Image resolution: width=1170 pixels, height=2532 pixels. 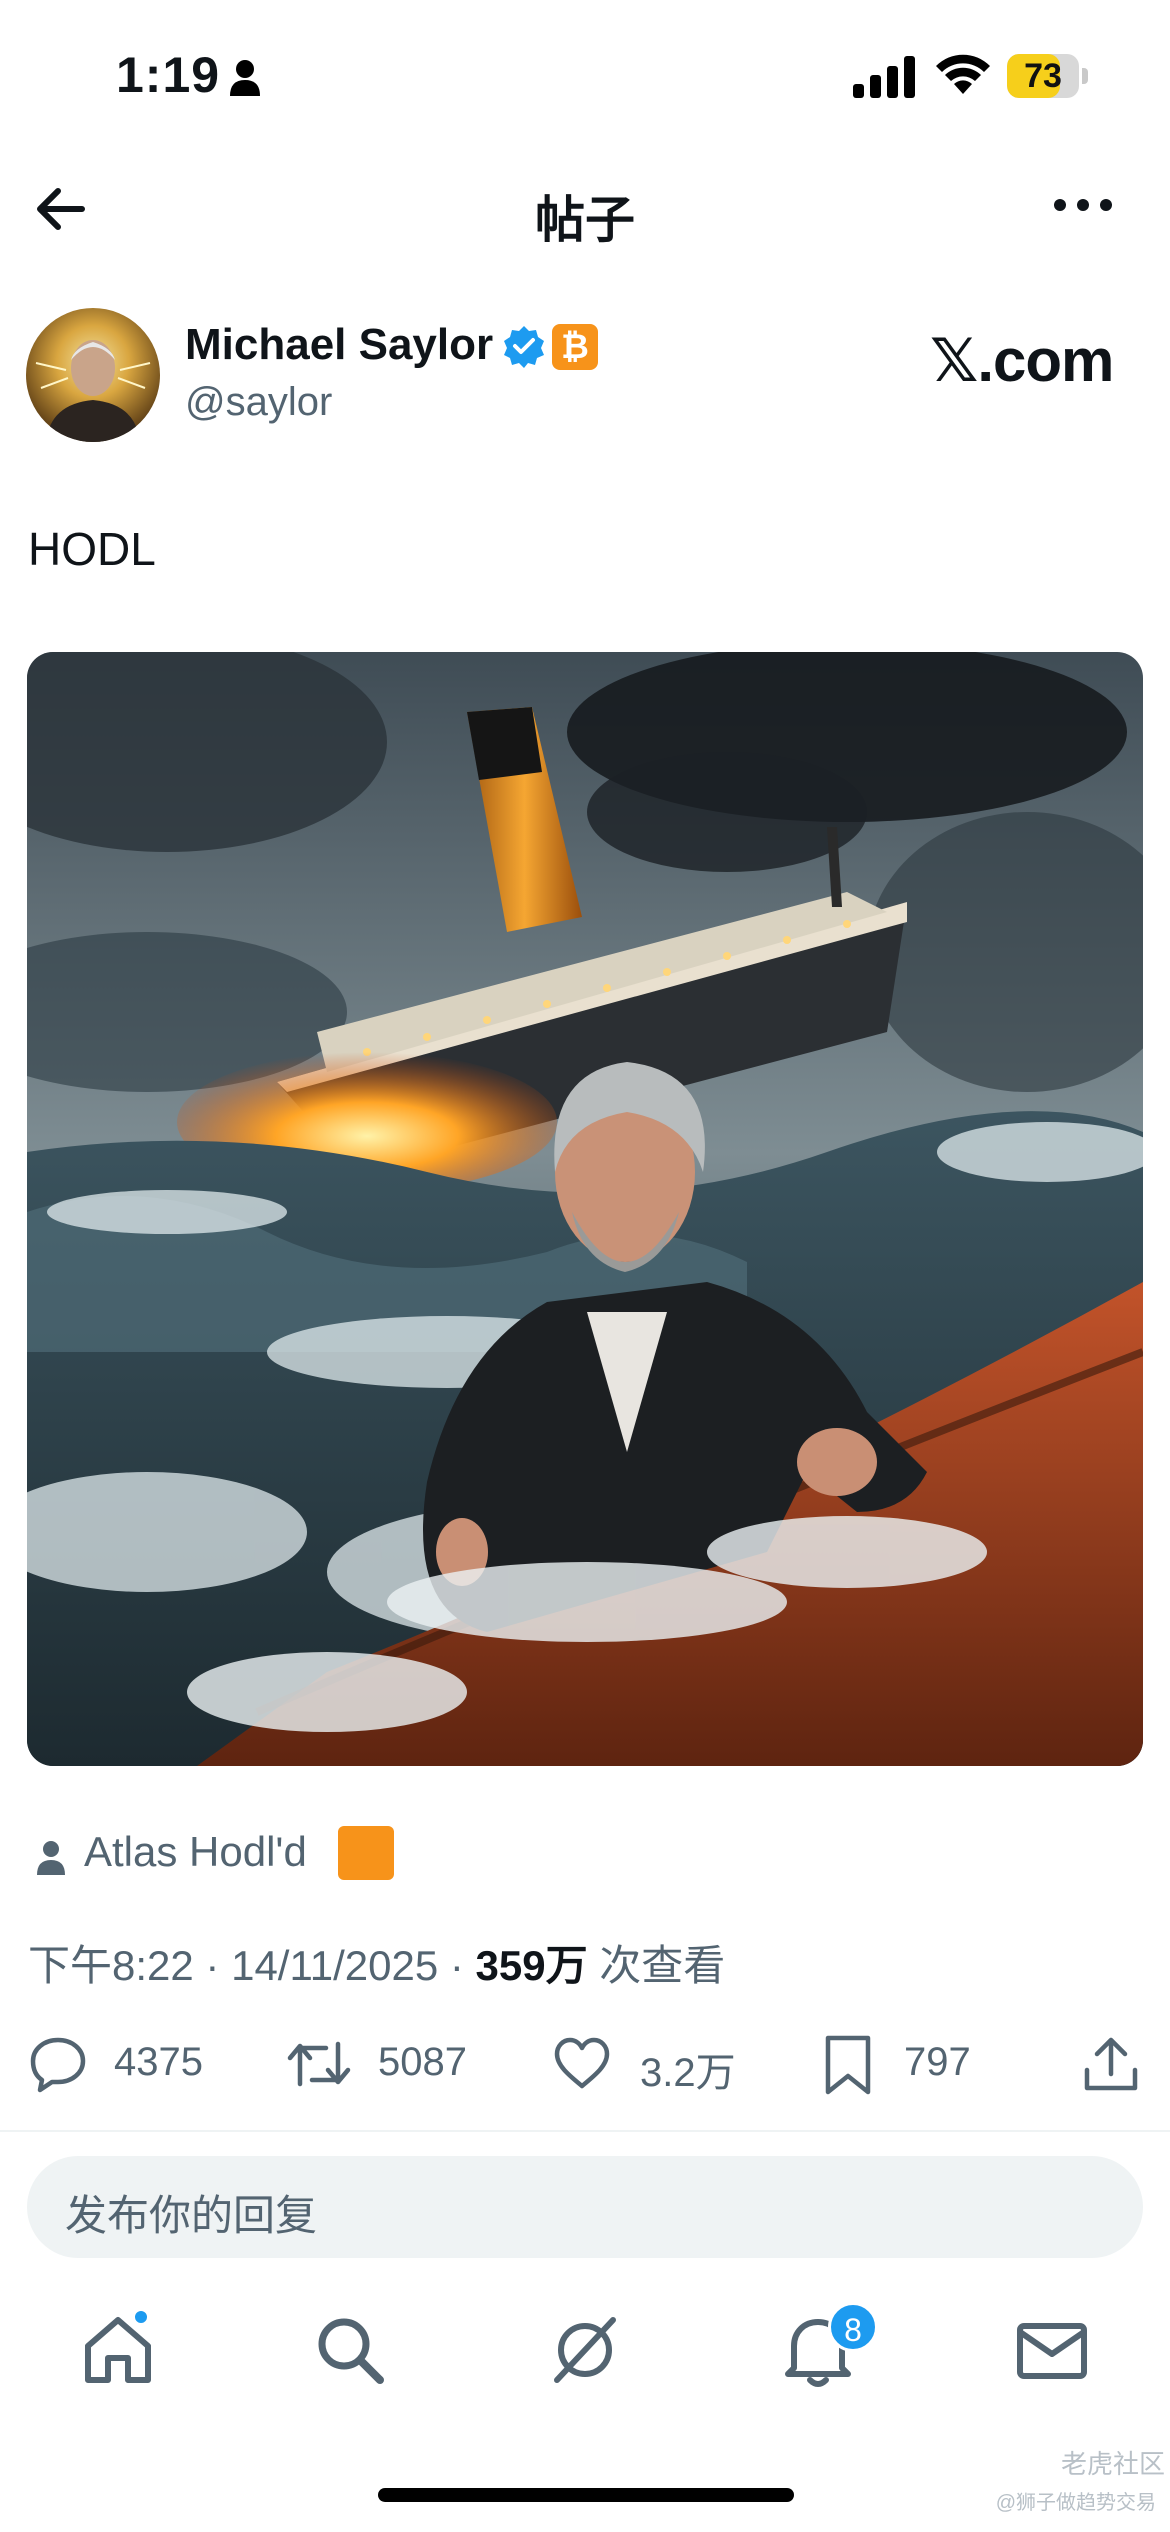 I want to click on search-icon, so click(x=350, y=2350).